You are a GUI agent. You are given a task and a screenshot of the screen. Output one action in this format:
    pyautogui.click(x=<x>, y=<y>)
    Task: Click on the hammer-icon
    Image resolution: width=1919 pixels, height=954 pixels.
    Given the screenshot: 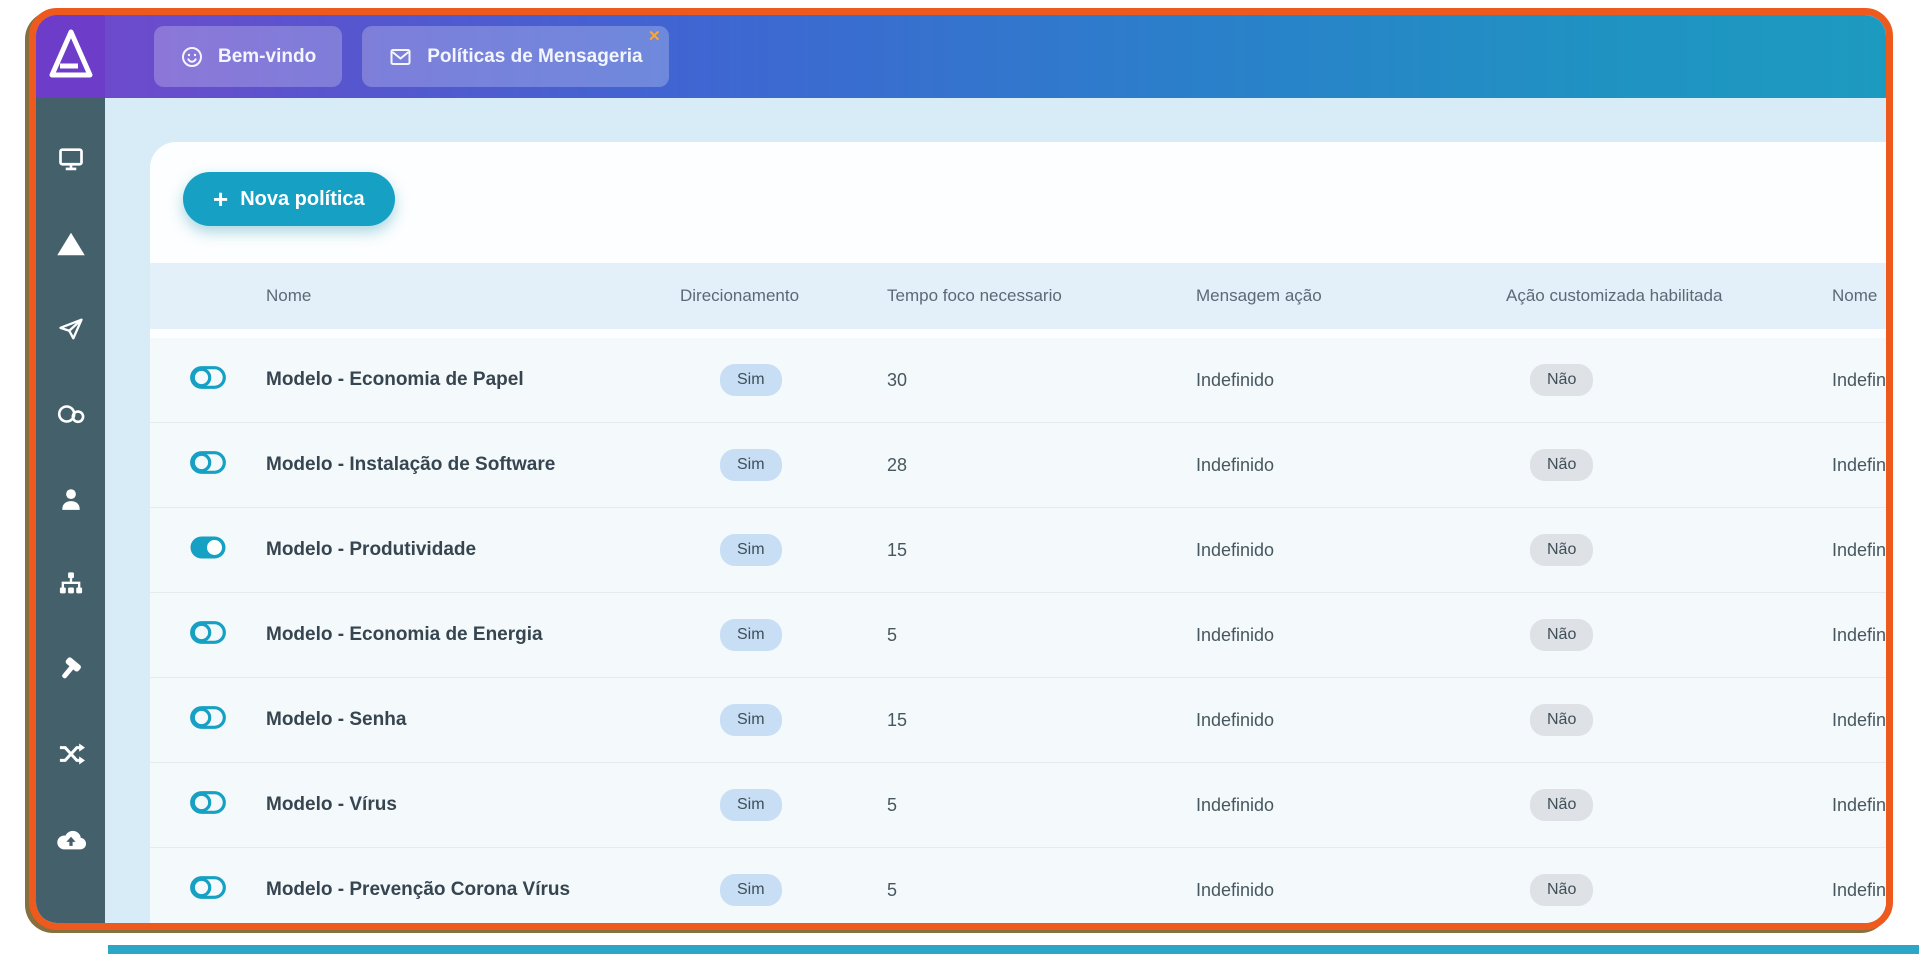 What is the action you would take?
    pyautogui.click(x=71, y=668)
    